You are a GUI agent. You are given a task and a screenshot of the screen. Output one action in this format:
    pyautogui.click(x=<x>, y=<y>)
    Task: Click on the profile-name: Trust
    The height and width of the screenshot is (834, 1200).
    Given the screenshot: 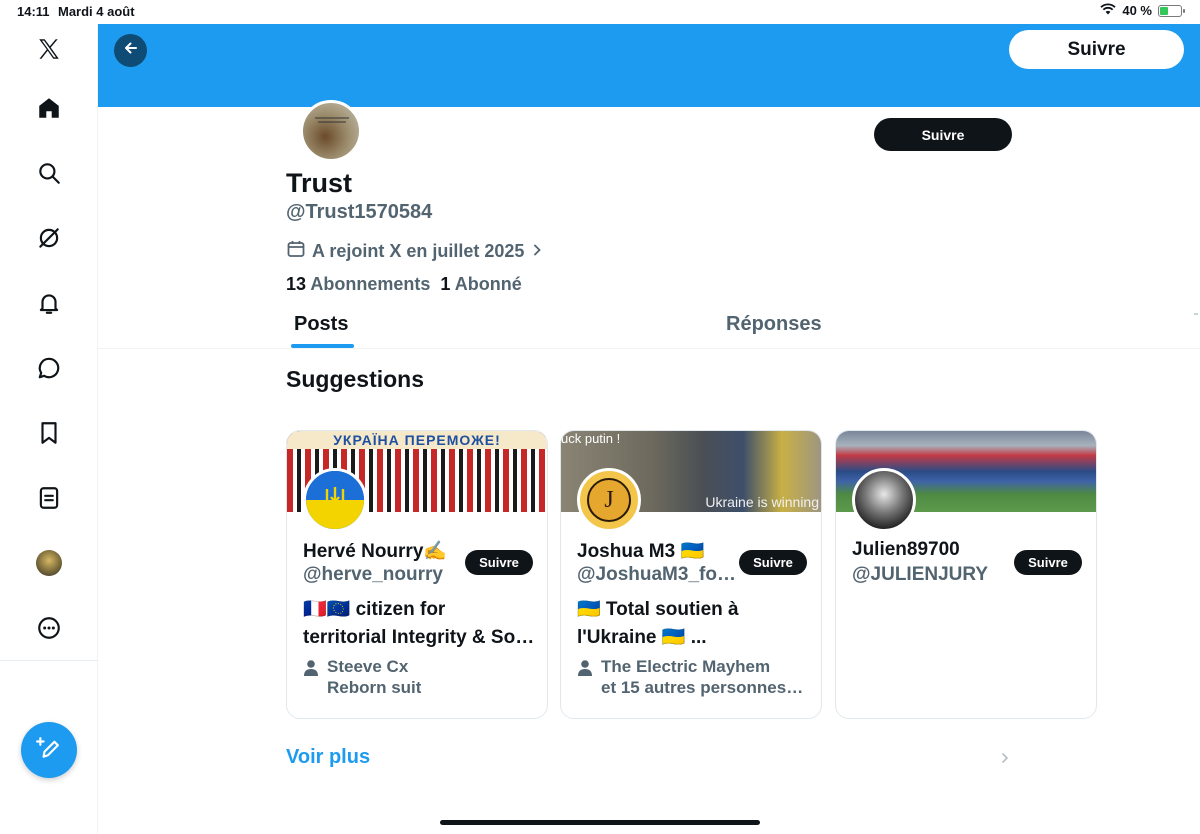 What is the action you would take?
    pyautogui.click(x=319, y=183)
    